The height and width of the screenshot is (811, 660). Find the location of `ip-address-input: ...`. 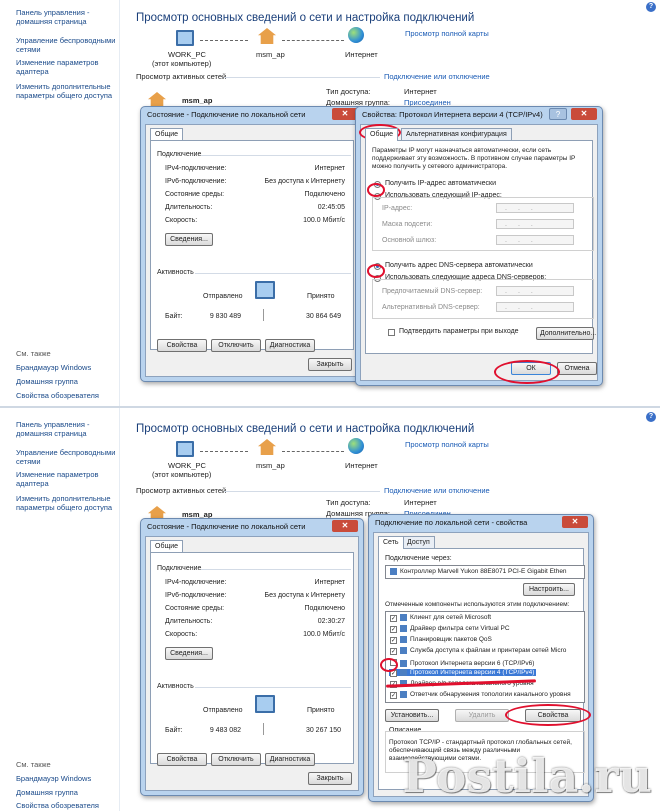

ip-address-input: ... is located at coordinates (535, 208).